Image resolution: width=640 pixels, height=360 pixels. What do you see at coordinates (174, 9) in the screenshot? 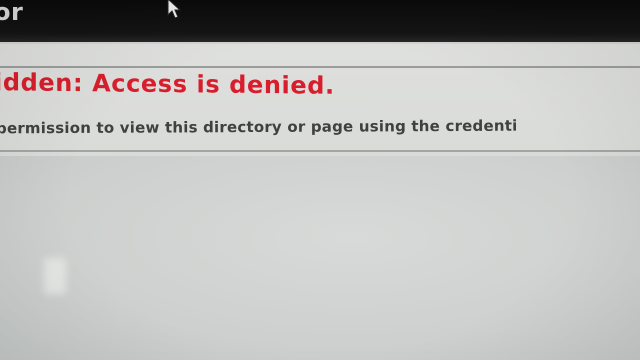
I see `mouse-pointer-icon` at bounding box center [174, 9].